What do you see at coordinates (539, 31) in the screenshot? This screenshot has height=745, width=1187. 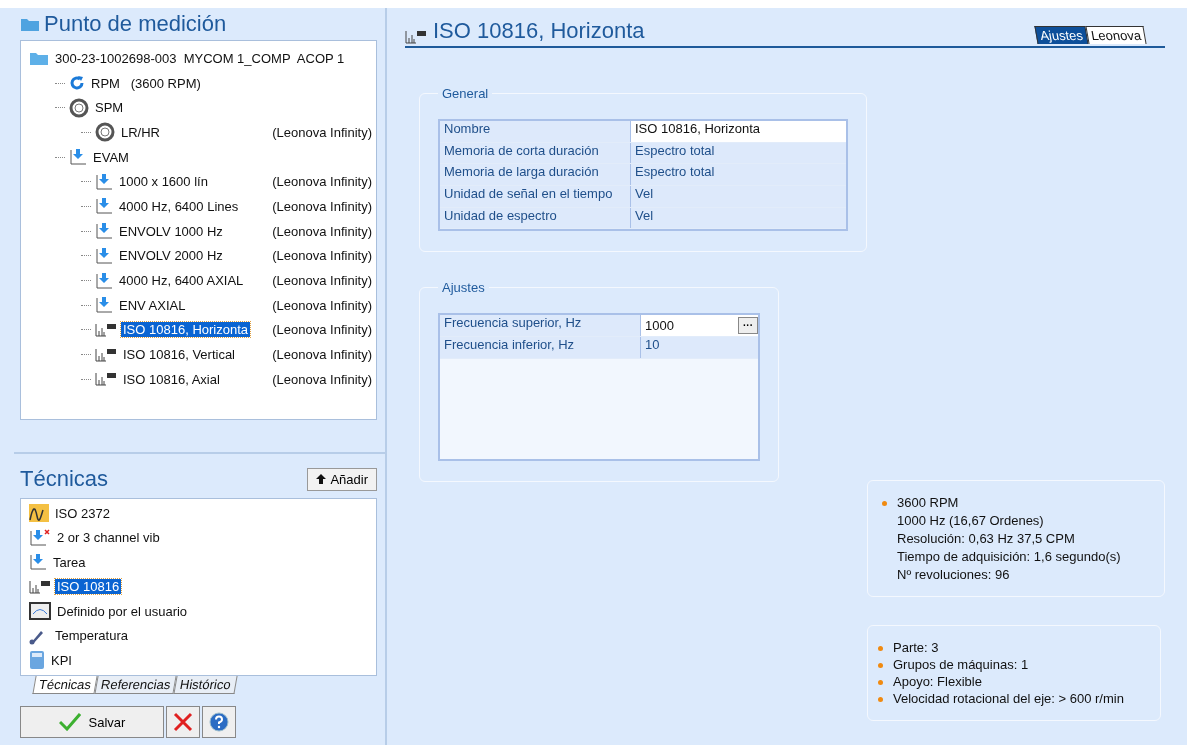 I see `detail-title: ISO 10816, Horizonta` at bounding box center [539, 31].